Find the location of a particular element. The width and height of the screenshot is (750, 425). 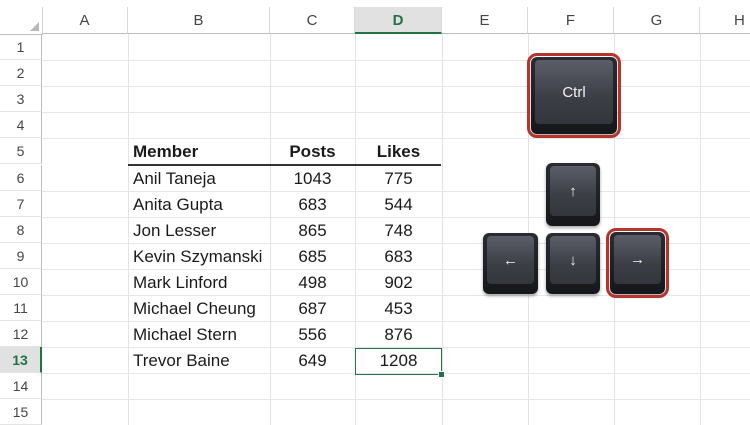

cell-posts: 687 is located at coordinates (312, 309).